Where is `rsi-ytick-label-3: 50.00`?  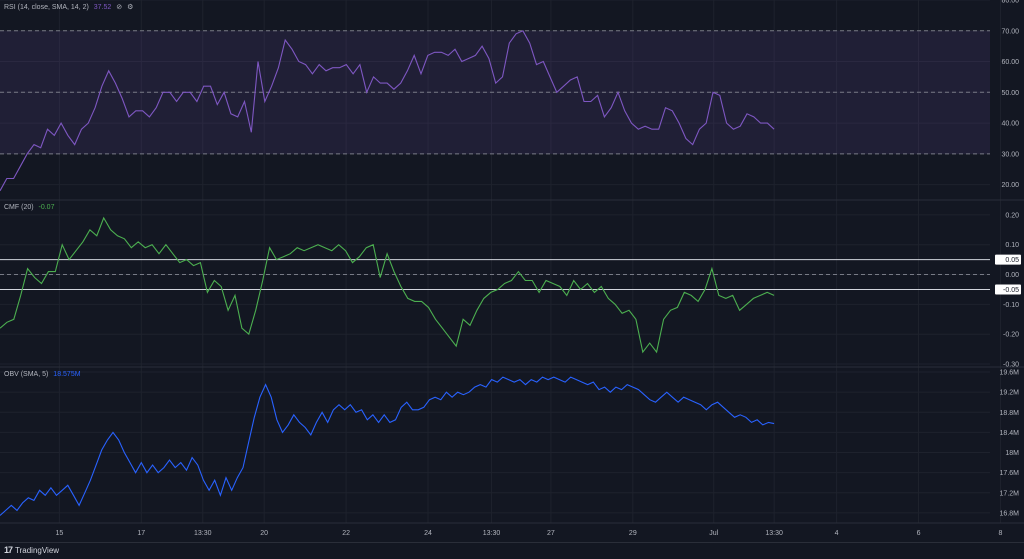 rsi-ytick-label-3: 50.00 is located at coordinates (1010, 93).